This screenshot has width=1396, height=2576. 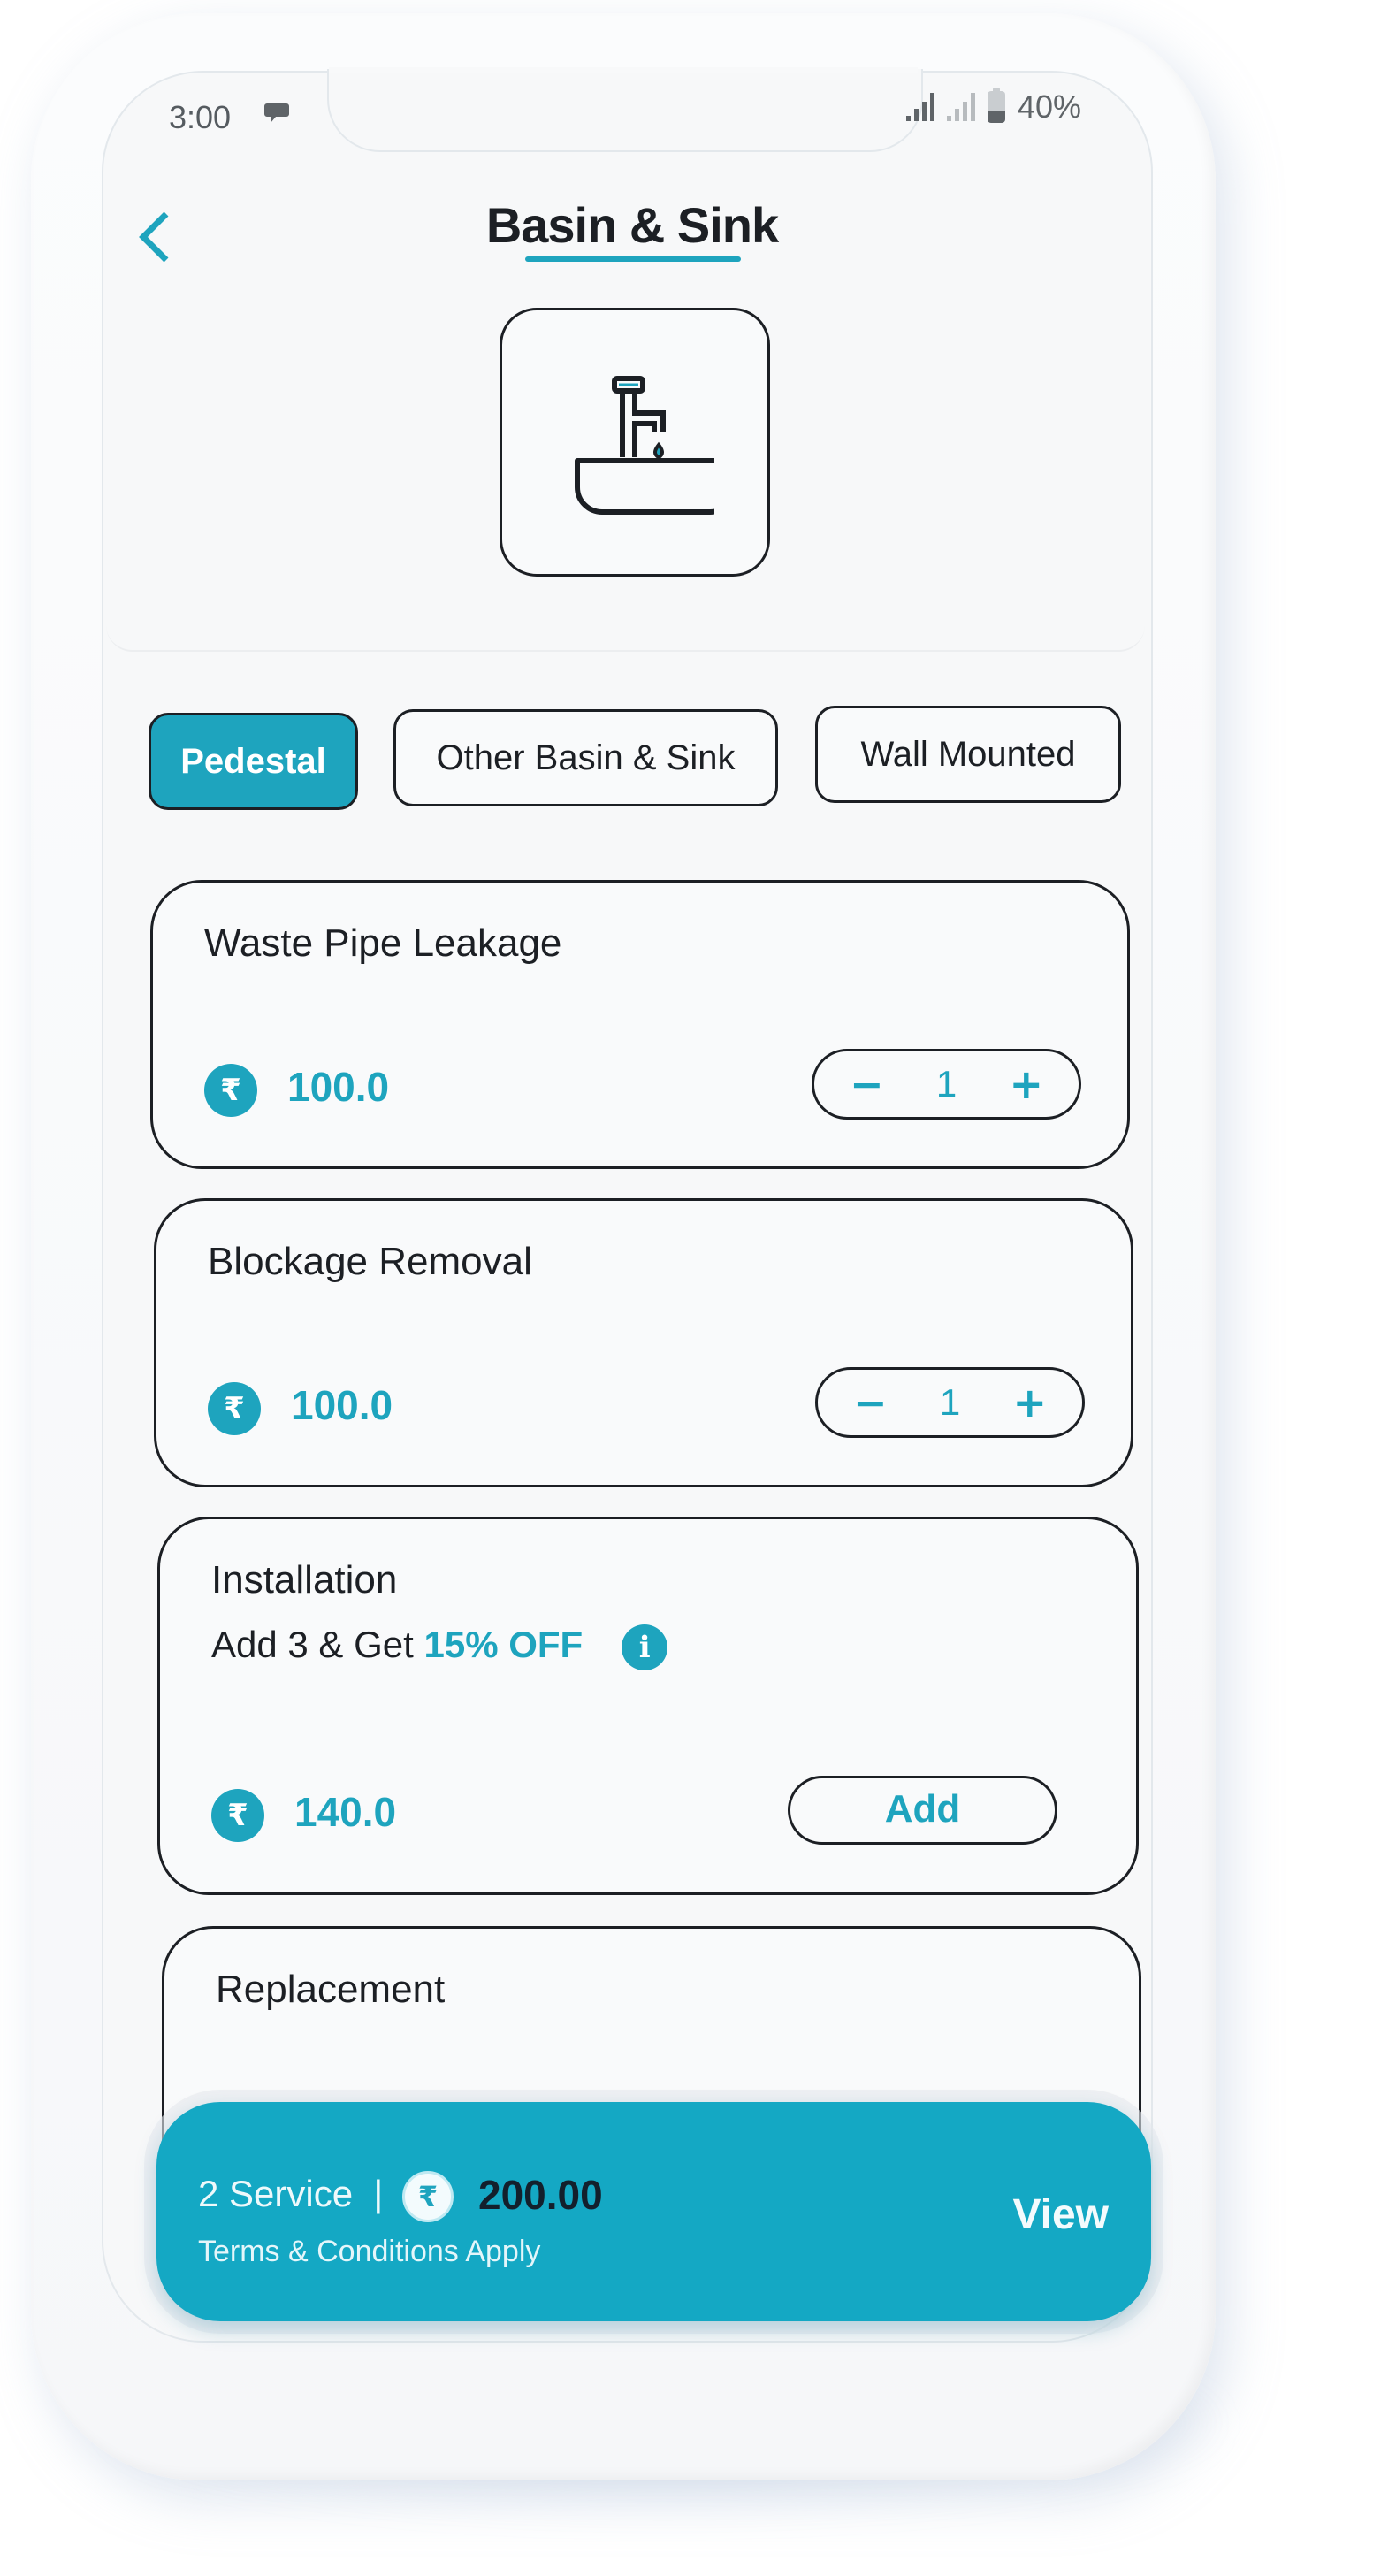 What do you see at coordinates (632, 225) in the screenshot?
I see `page-title: Basin & Sink` at bounding box center [632, 225].